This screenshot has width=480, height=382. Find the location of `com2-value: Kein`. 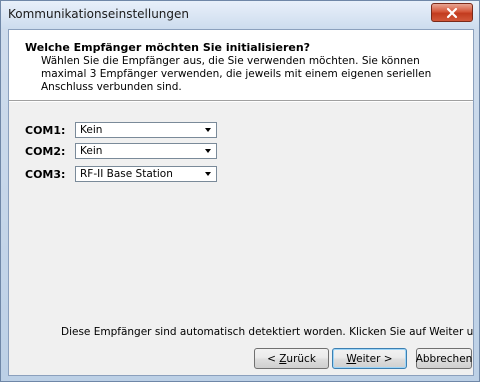

com2-value: Kein is located at coordinates (91, 151).